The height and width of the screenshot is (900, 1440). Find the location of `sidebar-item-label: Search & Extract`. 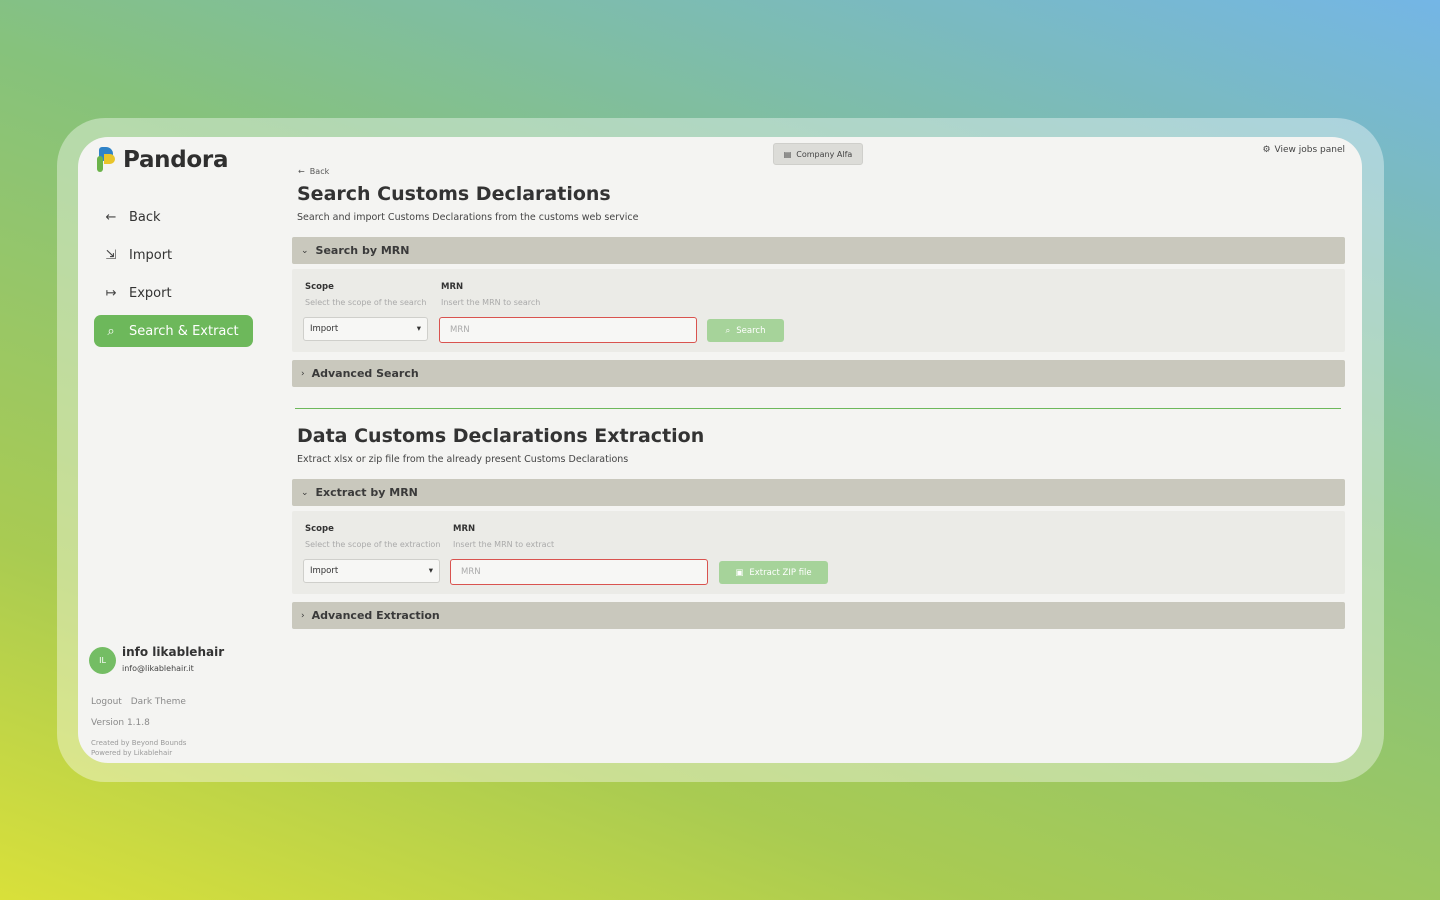

sidebar-item-label: Search & Extract is located at coordinates (184, 331).